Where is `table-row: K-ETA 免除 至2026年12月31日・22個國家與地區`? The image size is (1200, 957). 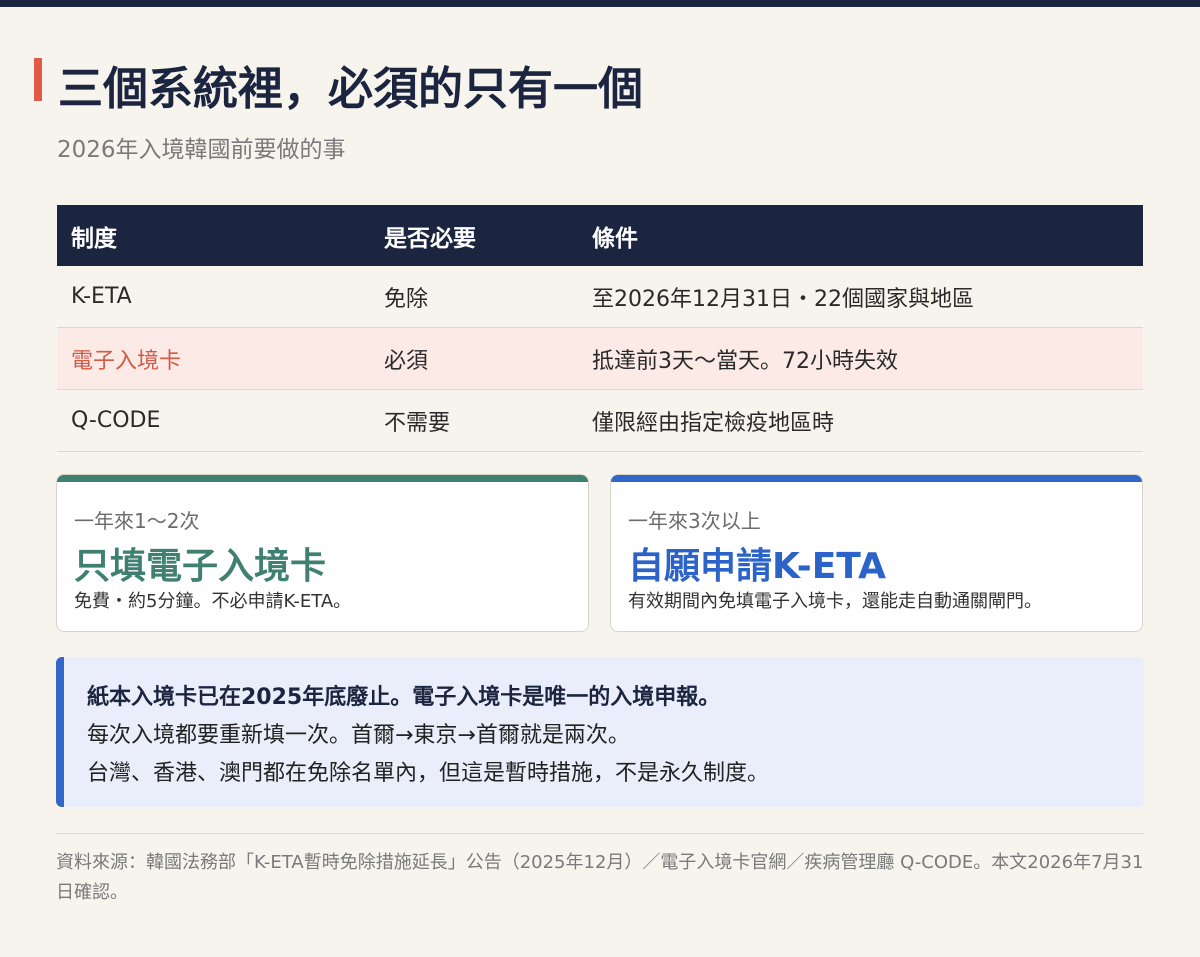 table-row: K-ETA 免除 至2026年12月31日・22個國家與地區 is located at coordinates (600, 297).